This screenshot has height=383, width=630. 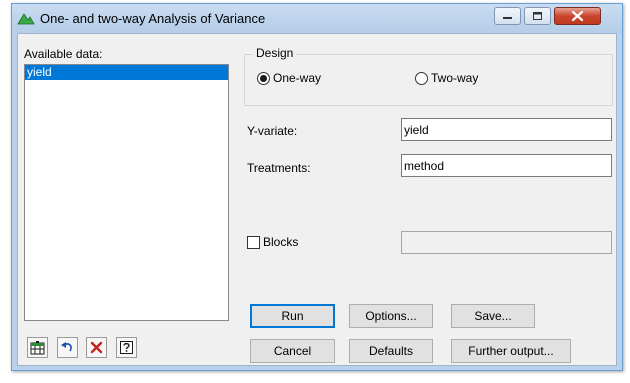 I want to click on available-data-label: Available data:, so click(x=63, y=54).